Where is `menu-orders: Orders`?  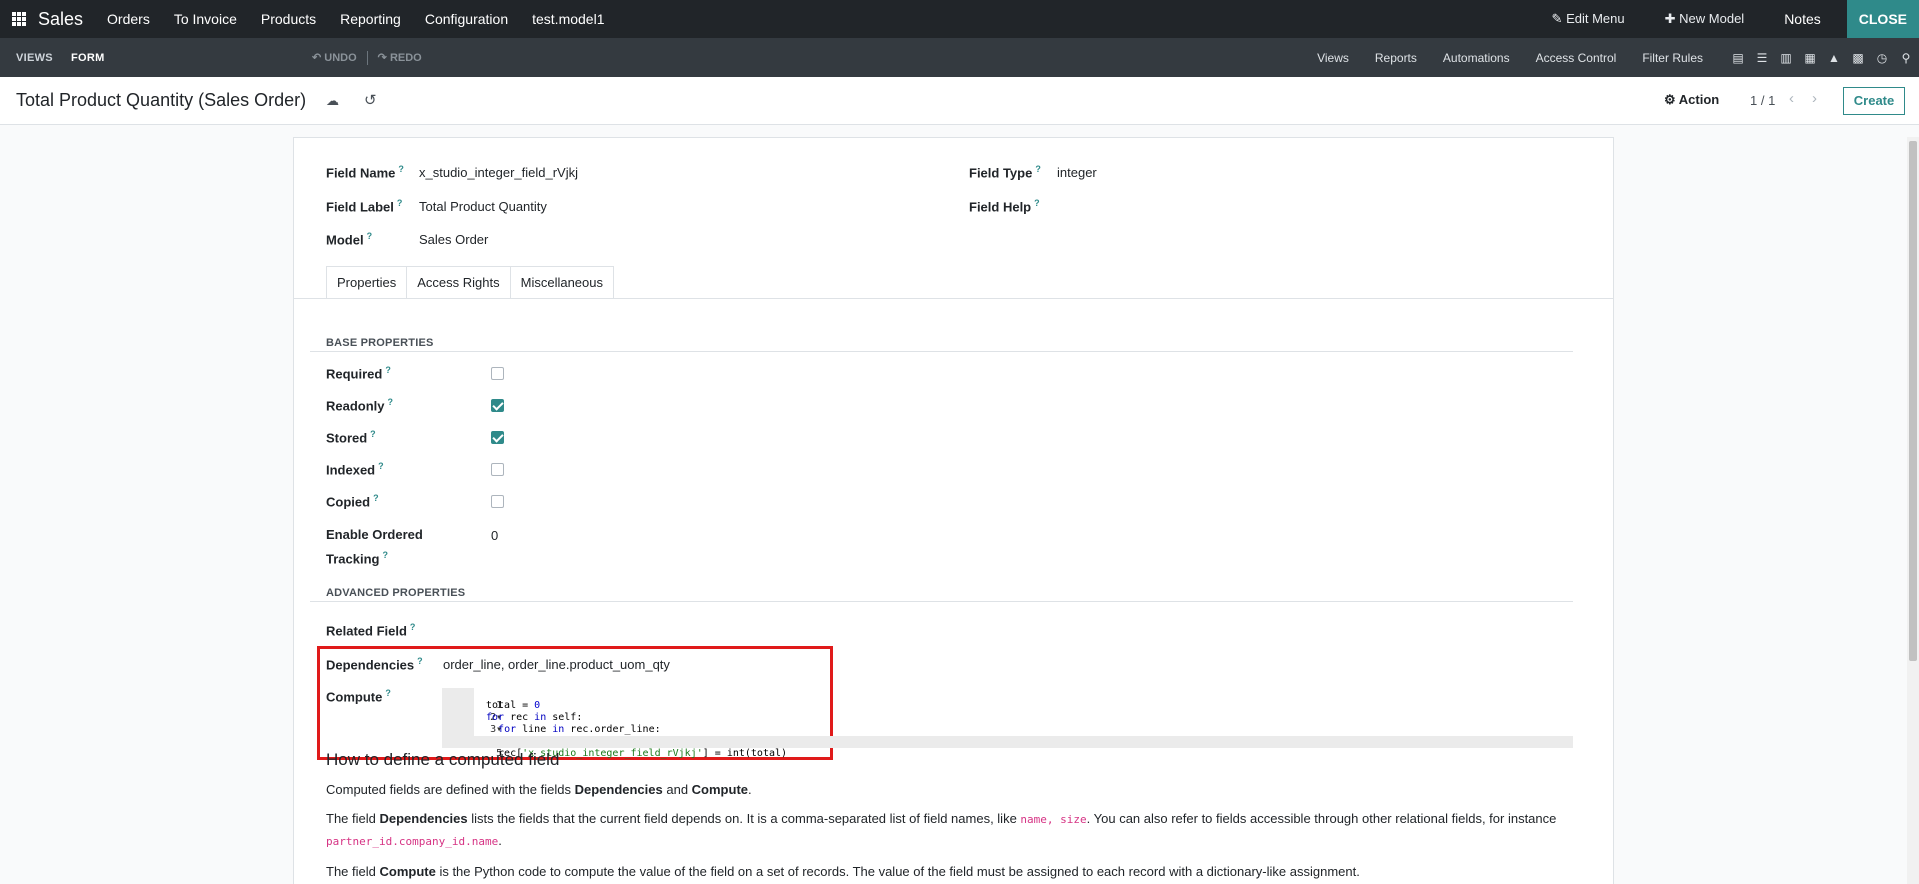
menu-orders: Orders is located at coordinates (128, 19).